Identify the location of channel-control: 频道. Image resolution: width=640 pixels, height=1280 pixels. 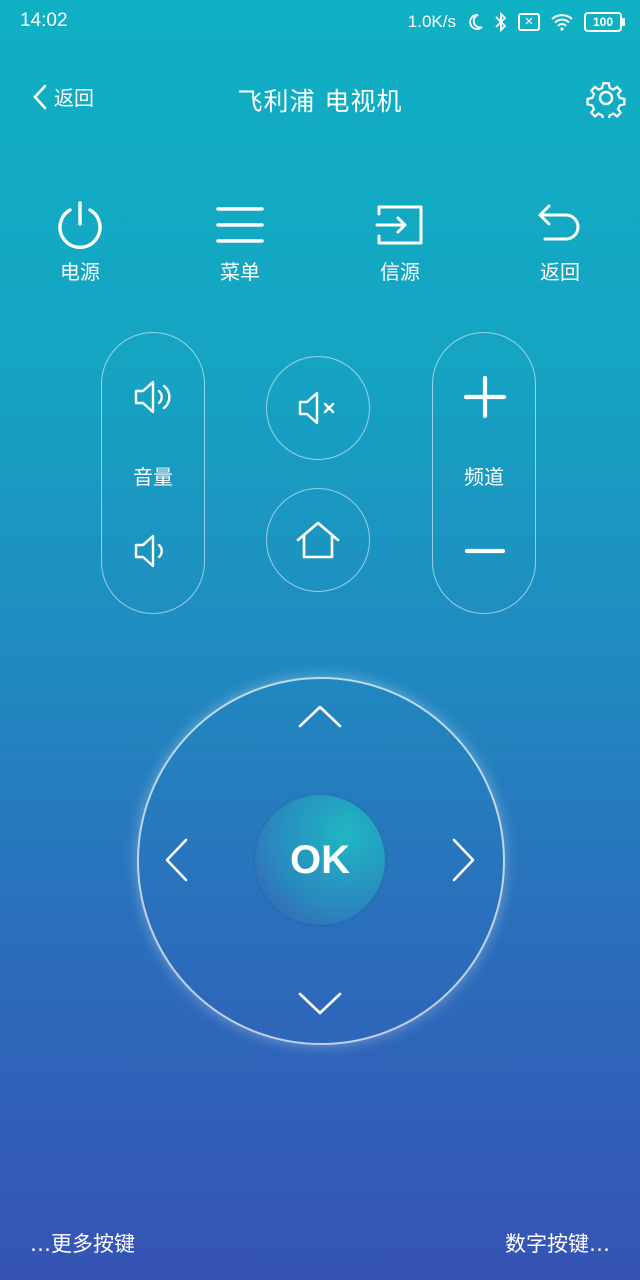
(484, 473).